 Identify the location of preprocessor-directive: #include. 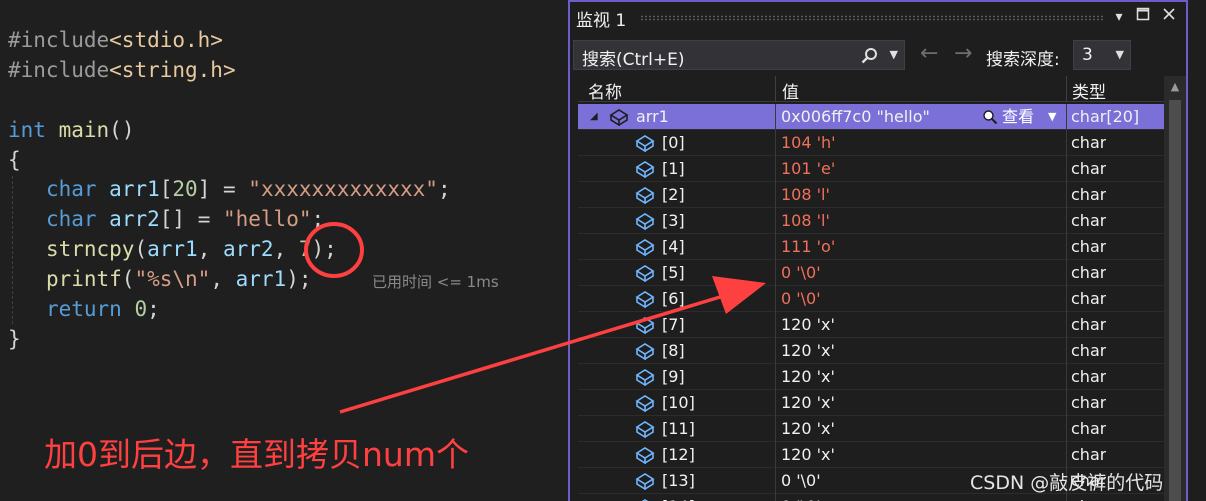
(59, 70).